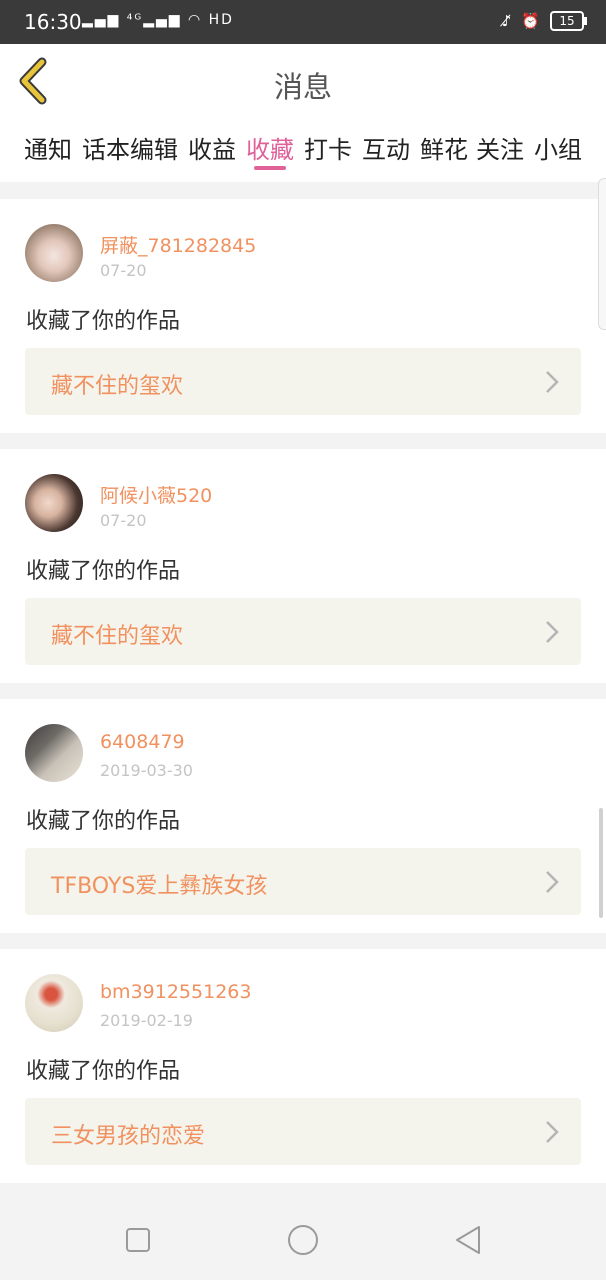 Image resolution: width=606 pixels, height=1280 pixels. I want to click on username: bm3912551263, so click(175, 992).